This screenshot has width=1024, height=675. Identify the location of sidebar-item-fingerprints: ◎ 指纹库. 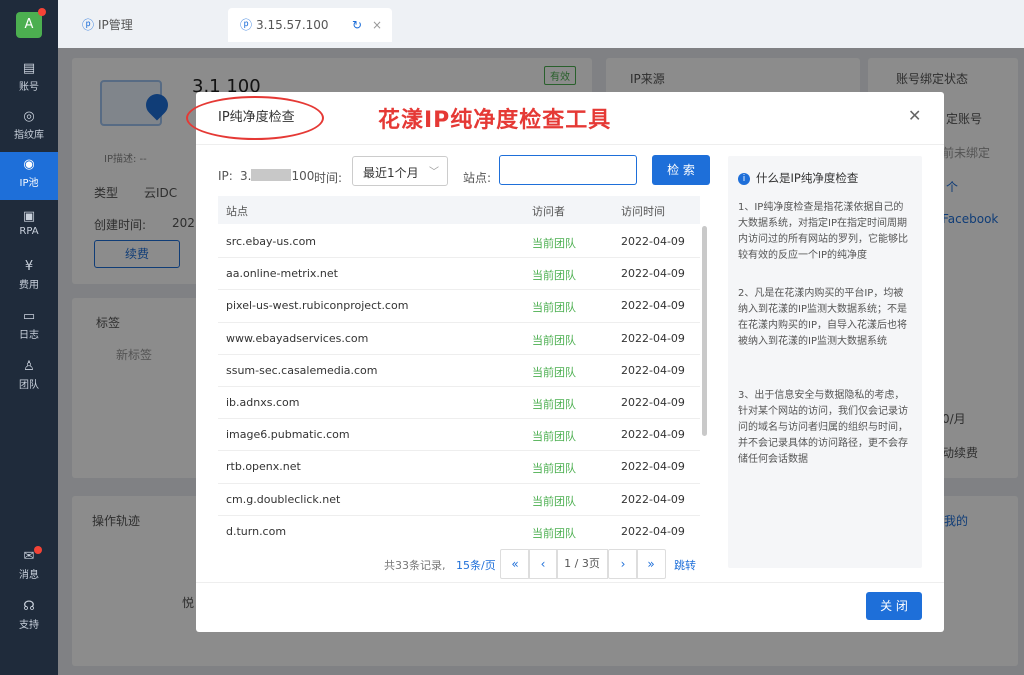
(29, 128).